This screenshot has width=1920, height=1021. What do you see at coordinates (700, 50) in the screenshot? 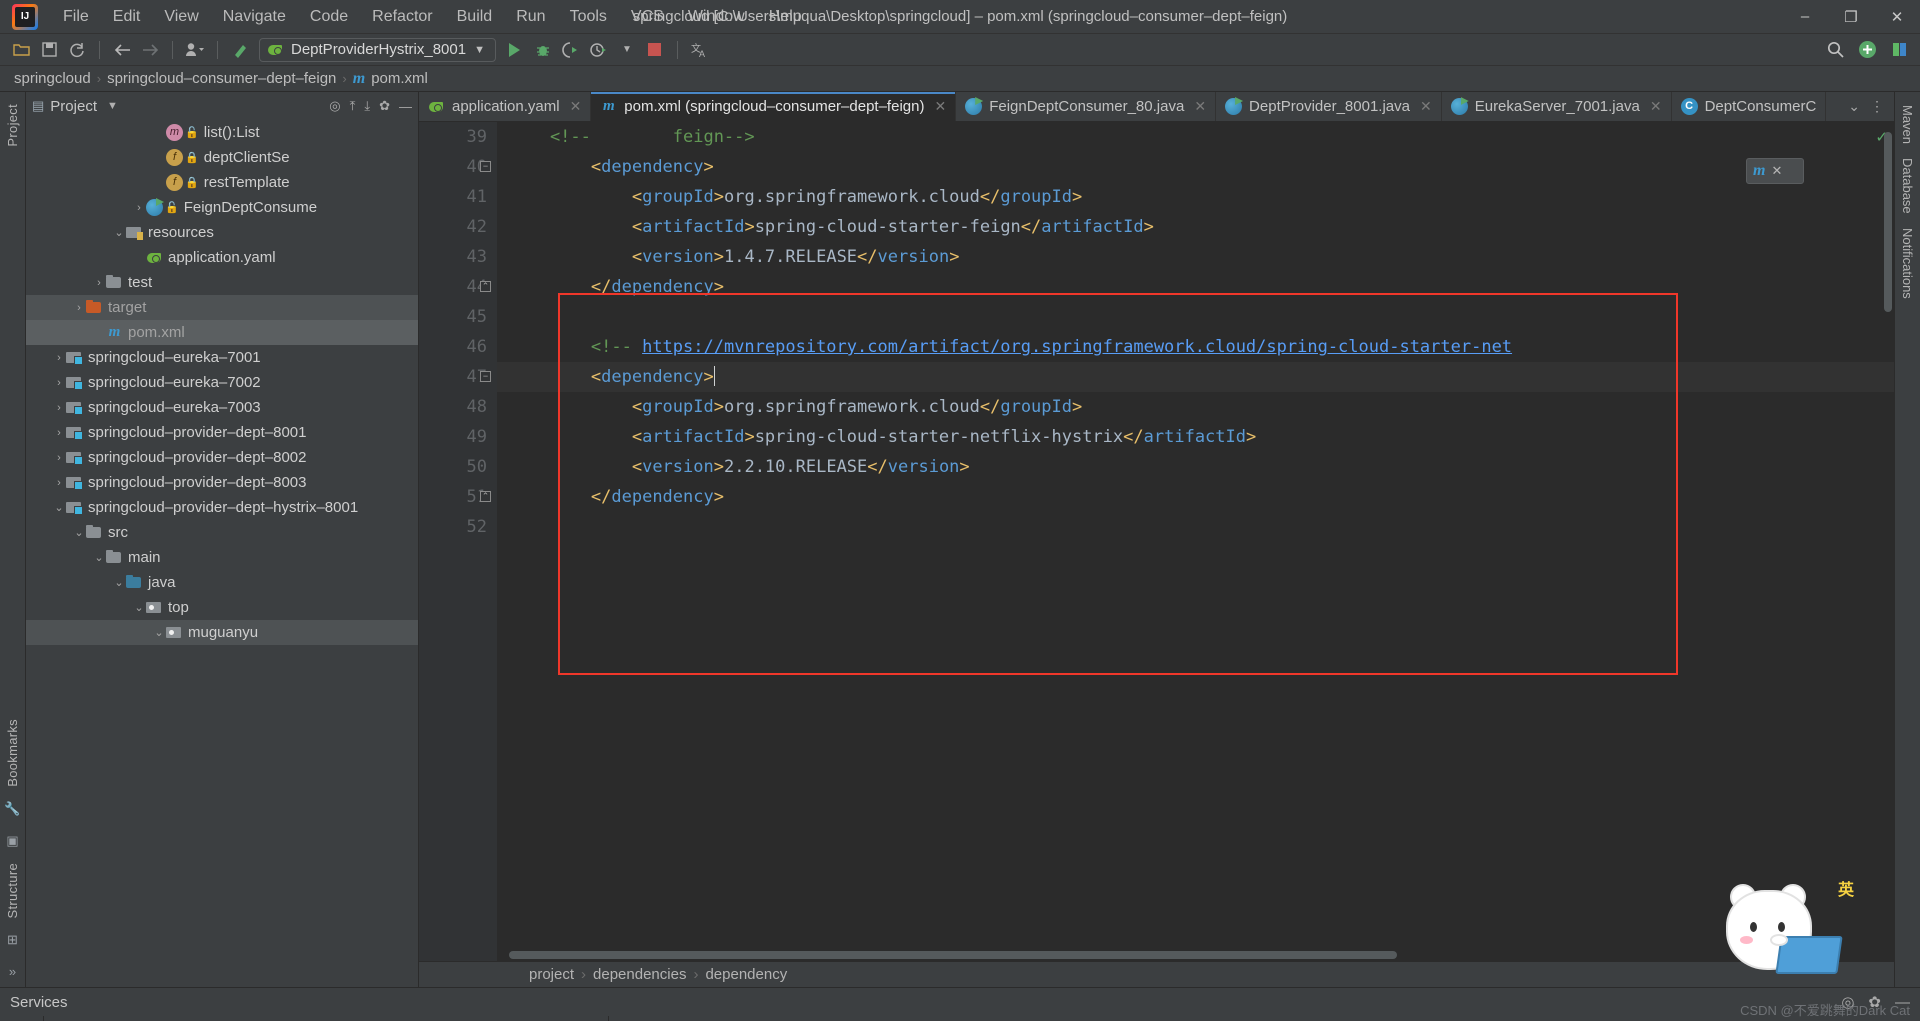
I see `translate-icon: 文A` at bounding box center [700, 50].